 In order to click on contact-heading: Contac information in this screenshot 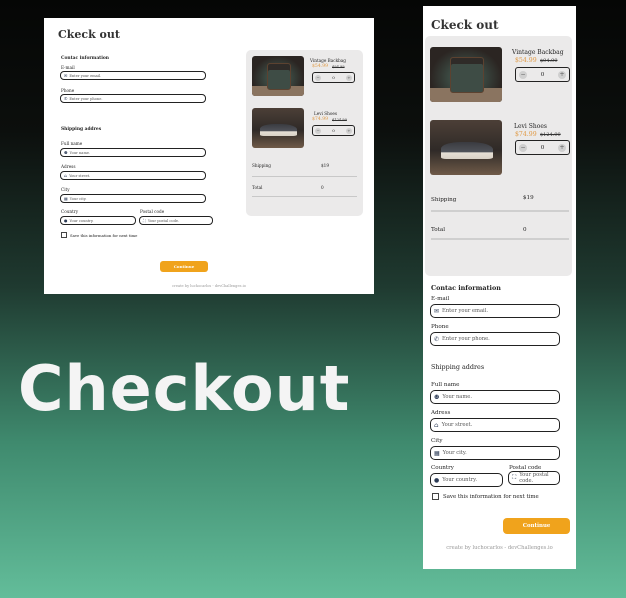, I will do `click(85, 58)`.